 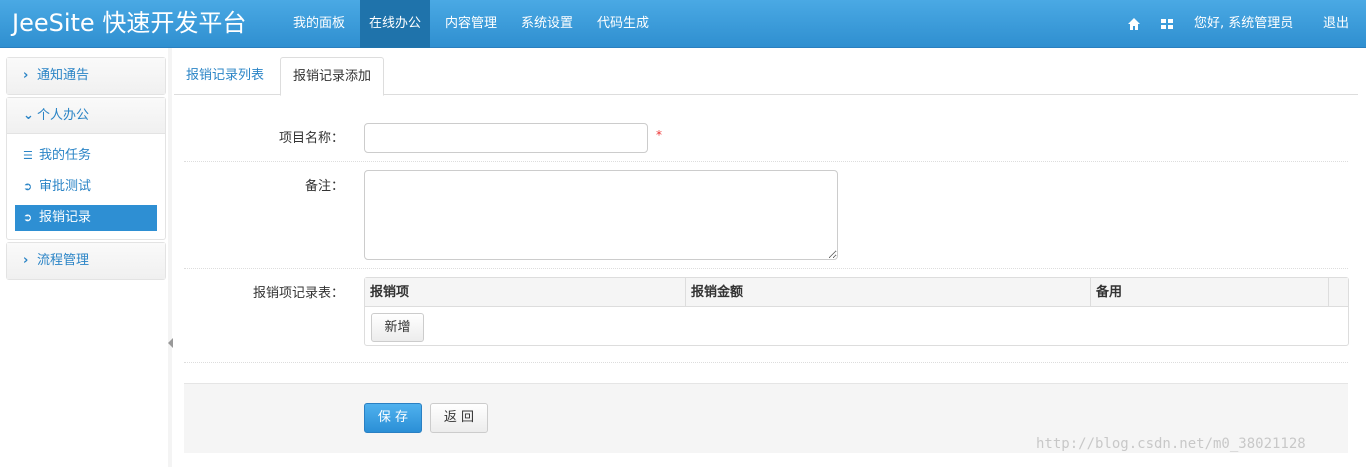 I want to click on sidebar-group-personal: ⌄ 个人办公 ☰ 我的任务 ➲ 审批测试 ➲ 报销记录, so click(x=86, y=168).